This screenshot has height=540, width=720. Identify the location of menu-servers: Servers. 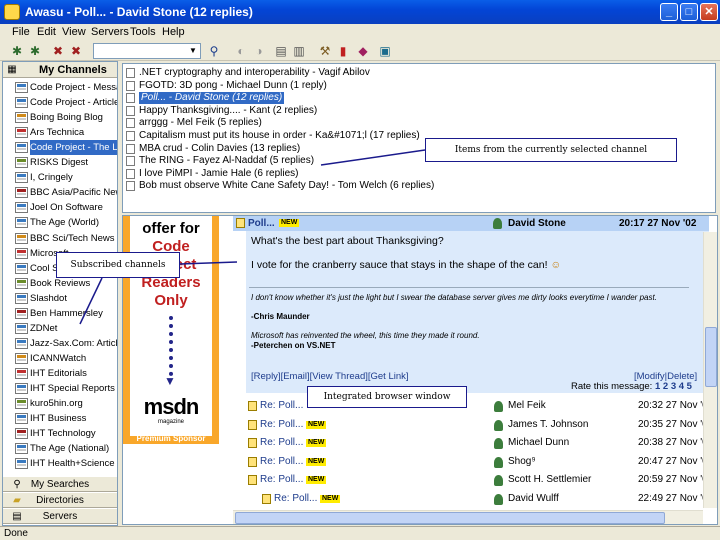
(110, 32).